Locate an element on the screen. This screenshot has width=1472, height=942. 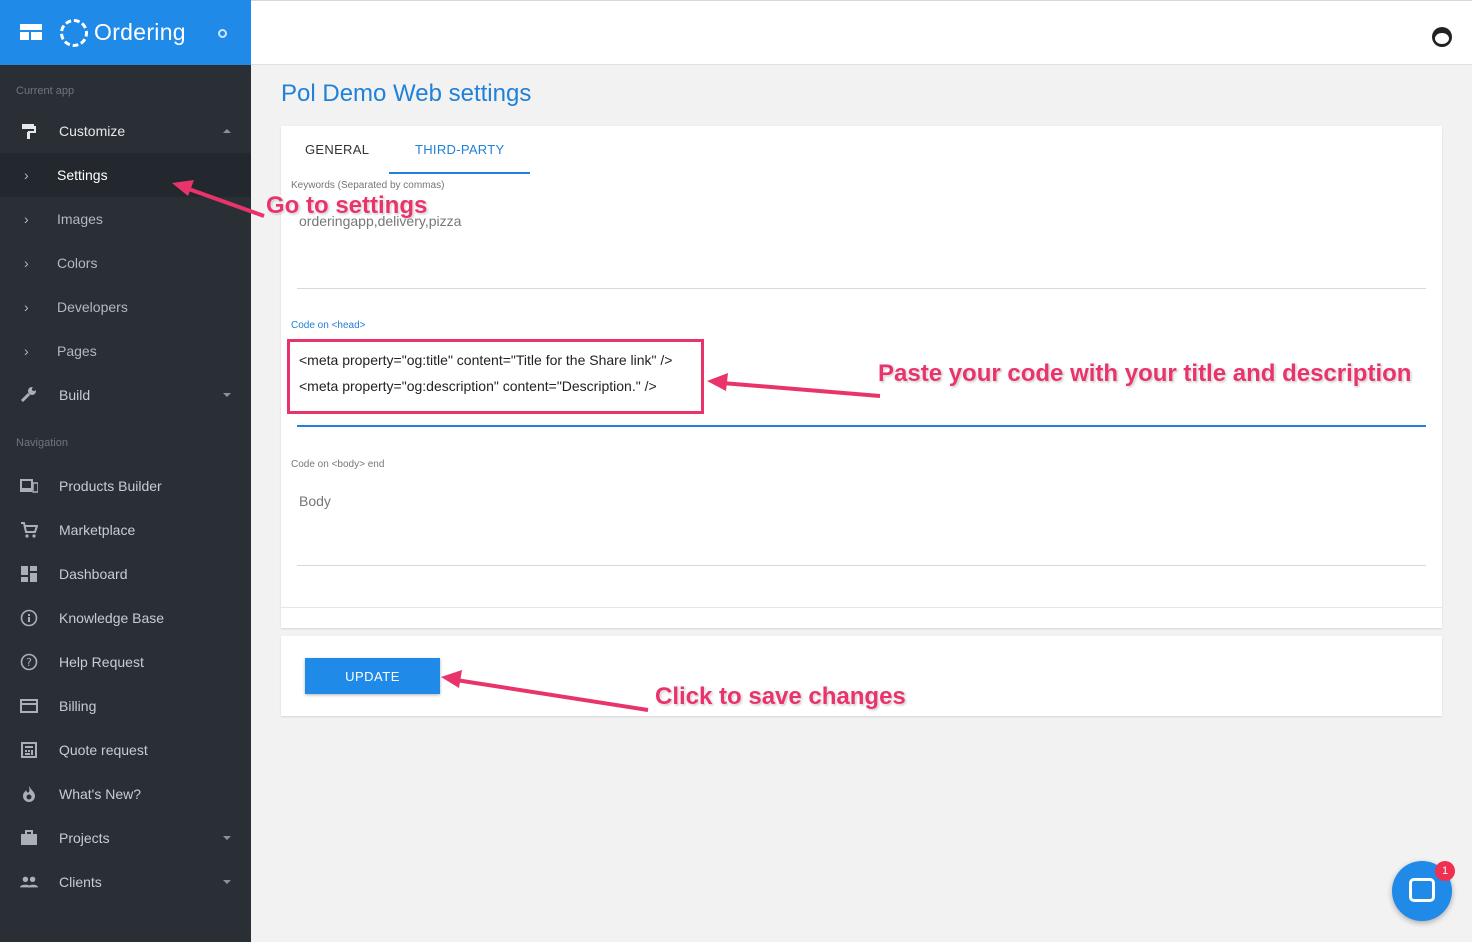
tab-third-party: THIRD-PARTY is located at coordinates (460, 150).